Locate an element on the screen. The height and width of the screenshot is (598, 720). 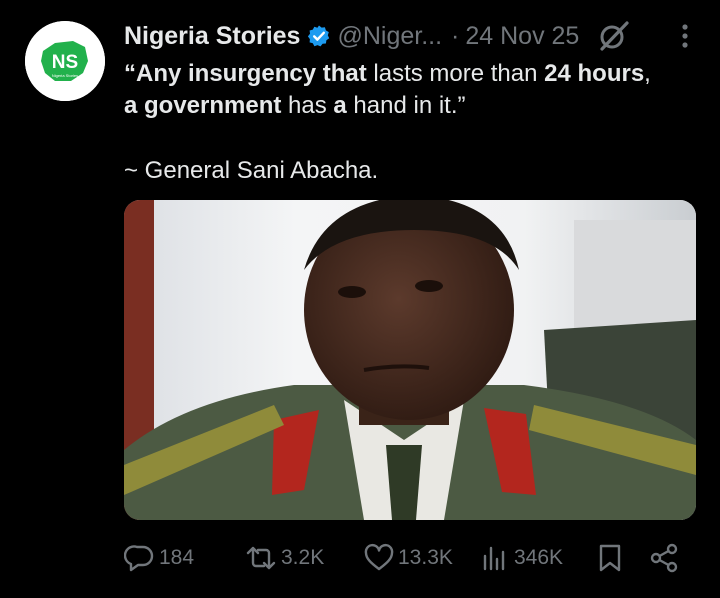
more-options-icon is located at coordinates (685, 36).